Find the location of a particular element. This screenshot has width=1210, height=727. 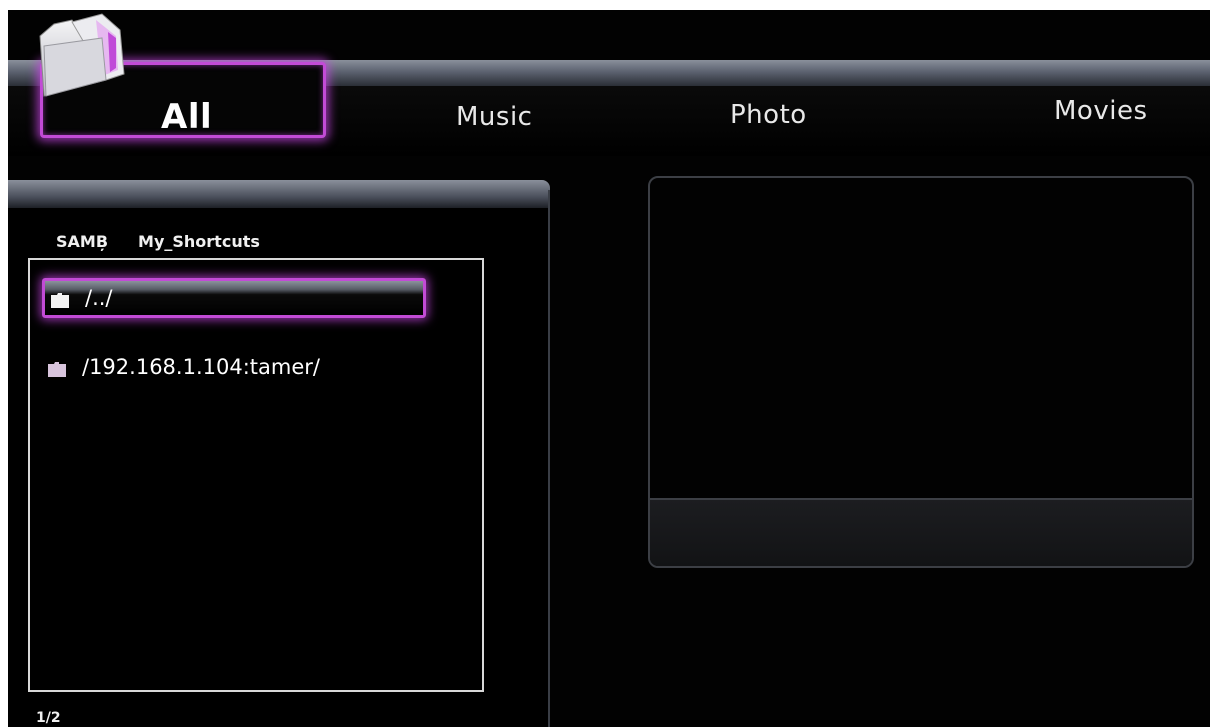

list-item-label: /192.168.1.104:tamer/ is located at coordinates (201, 367).